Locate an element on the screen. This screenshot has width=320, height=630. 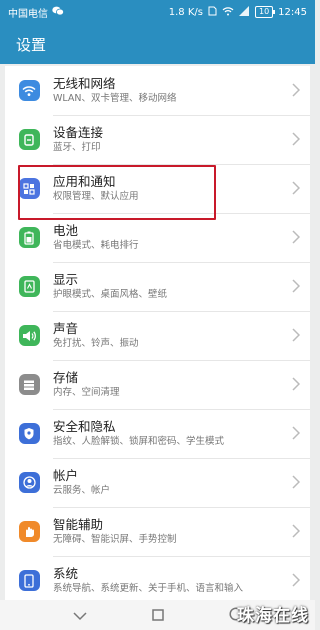
storage-icon is located at coordinates (29, 384).